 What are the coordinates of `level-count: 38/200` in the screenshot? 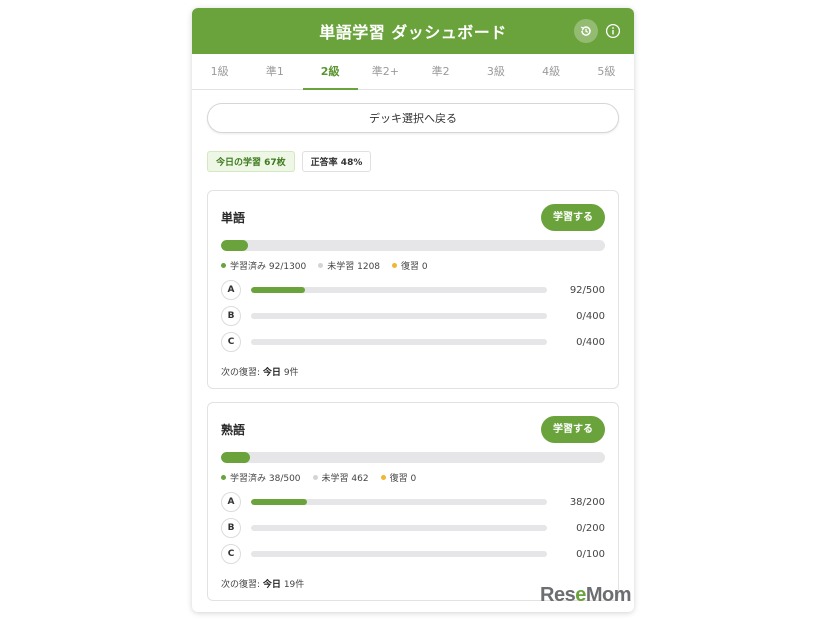 It's located at (587, 502).